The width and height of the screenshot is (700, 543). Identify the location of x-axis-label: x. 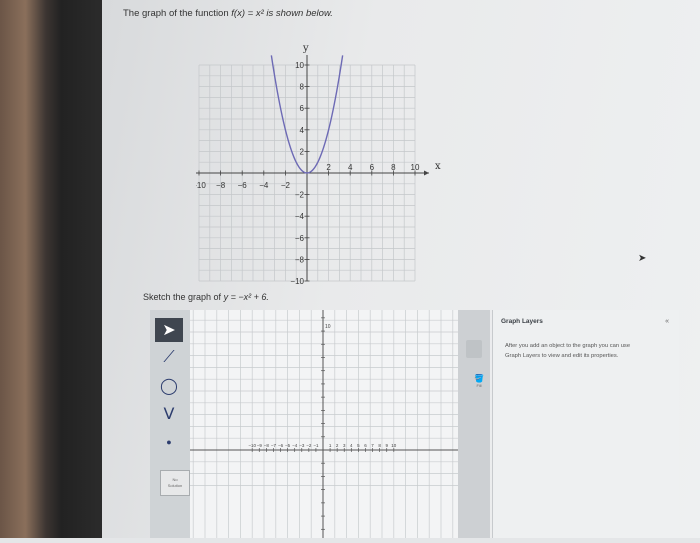
(438, 166).